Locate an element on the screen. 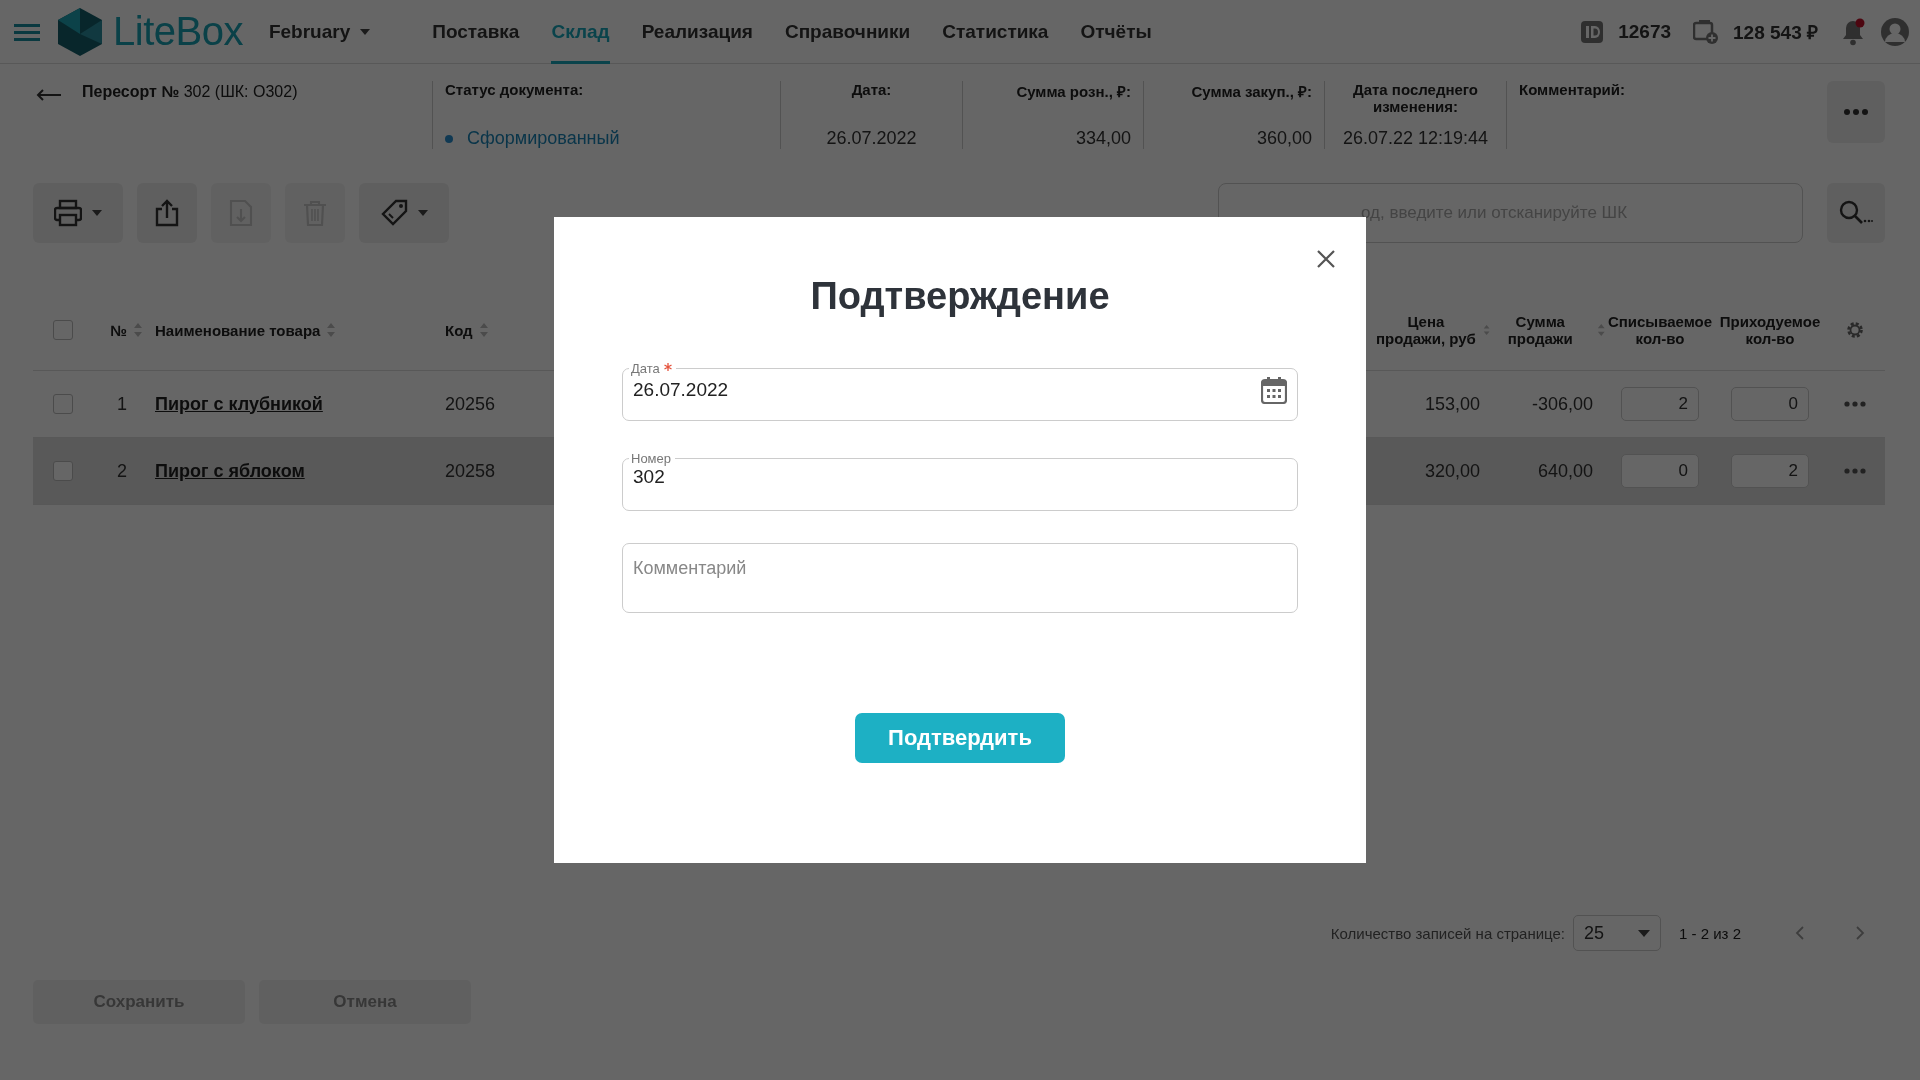  column-header: № is located at coordinates (118, 330).